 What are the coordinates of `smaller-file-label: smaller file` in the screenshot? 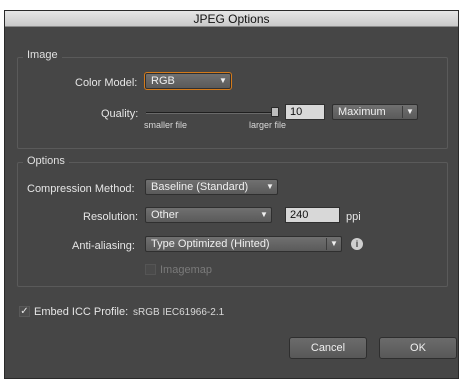 It's located at (166, 125).